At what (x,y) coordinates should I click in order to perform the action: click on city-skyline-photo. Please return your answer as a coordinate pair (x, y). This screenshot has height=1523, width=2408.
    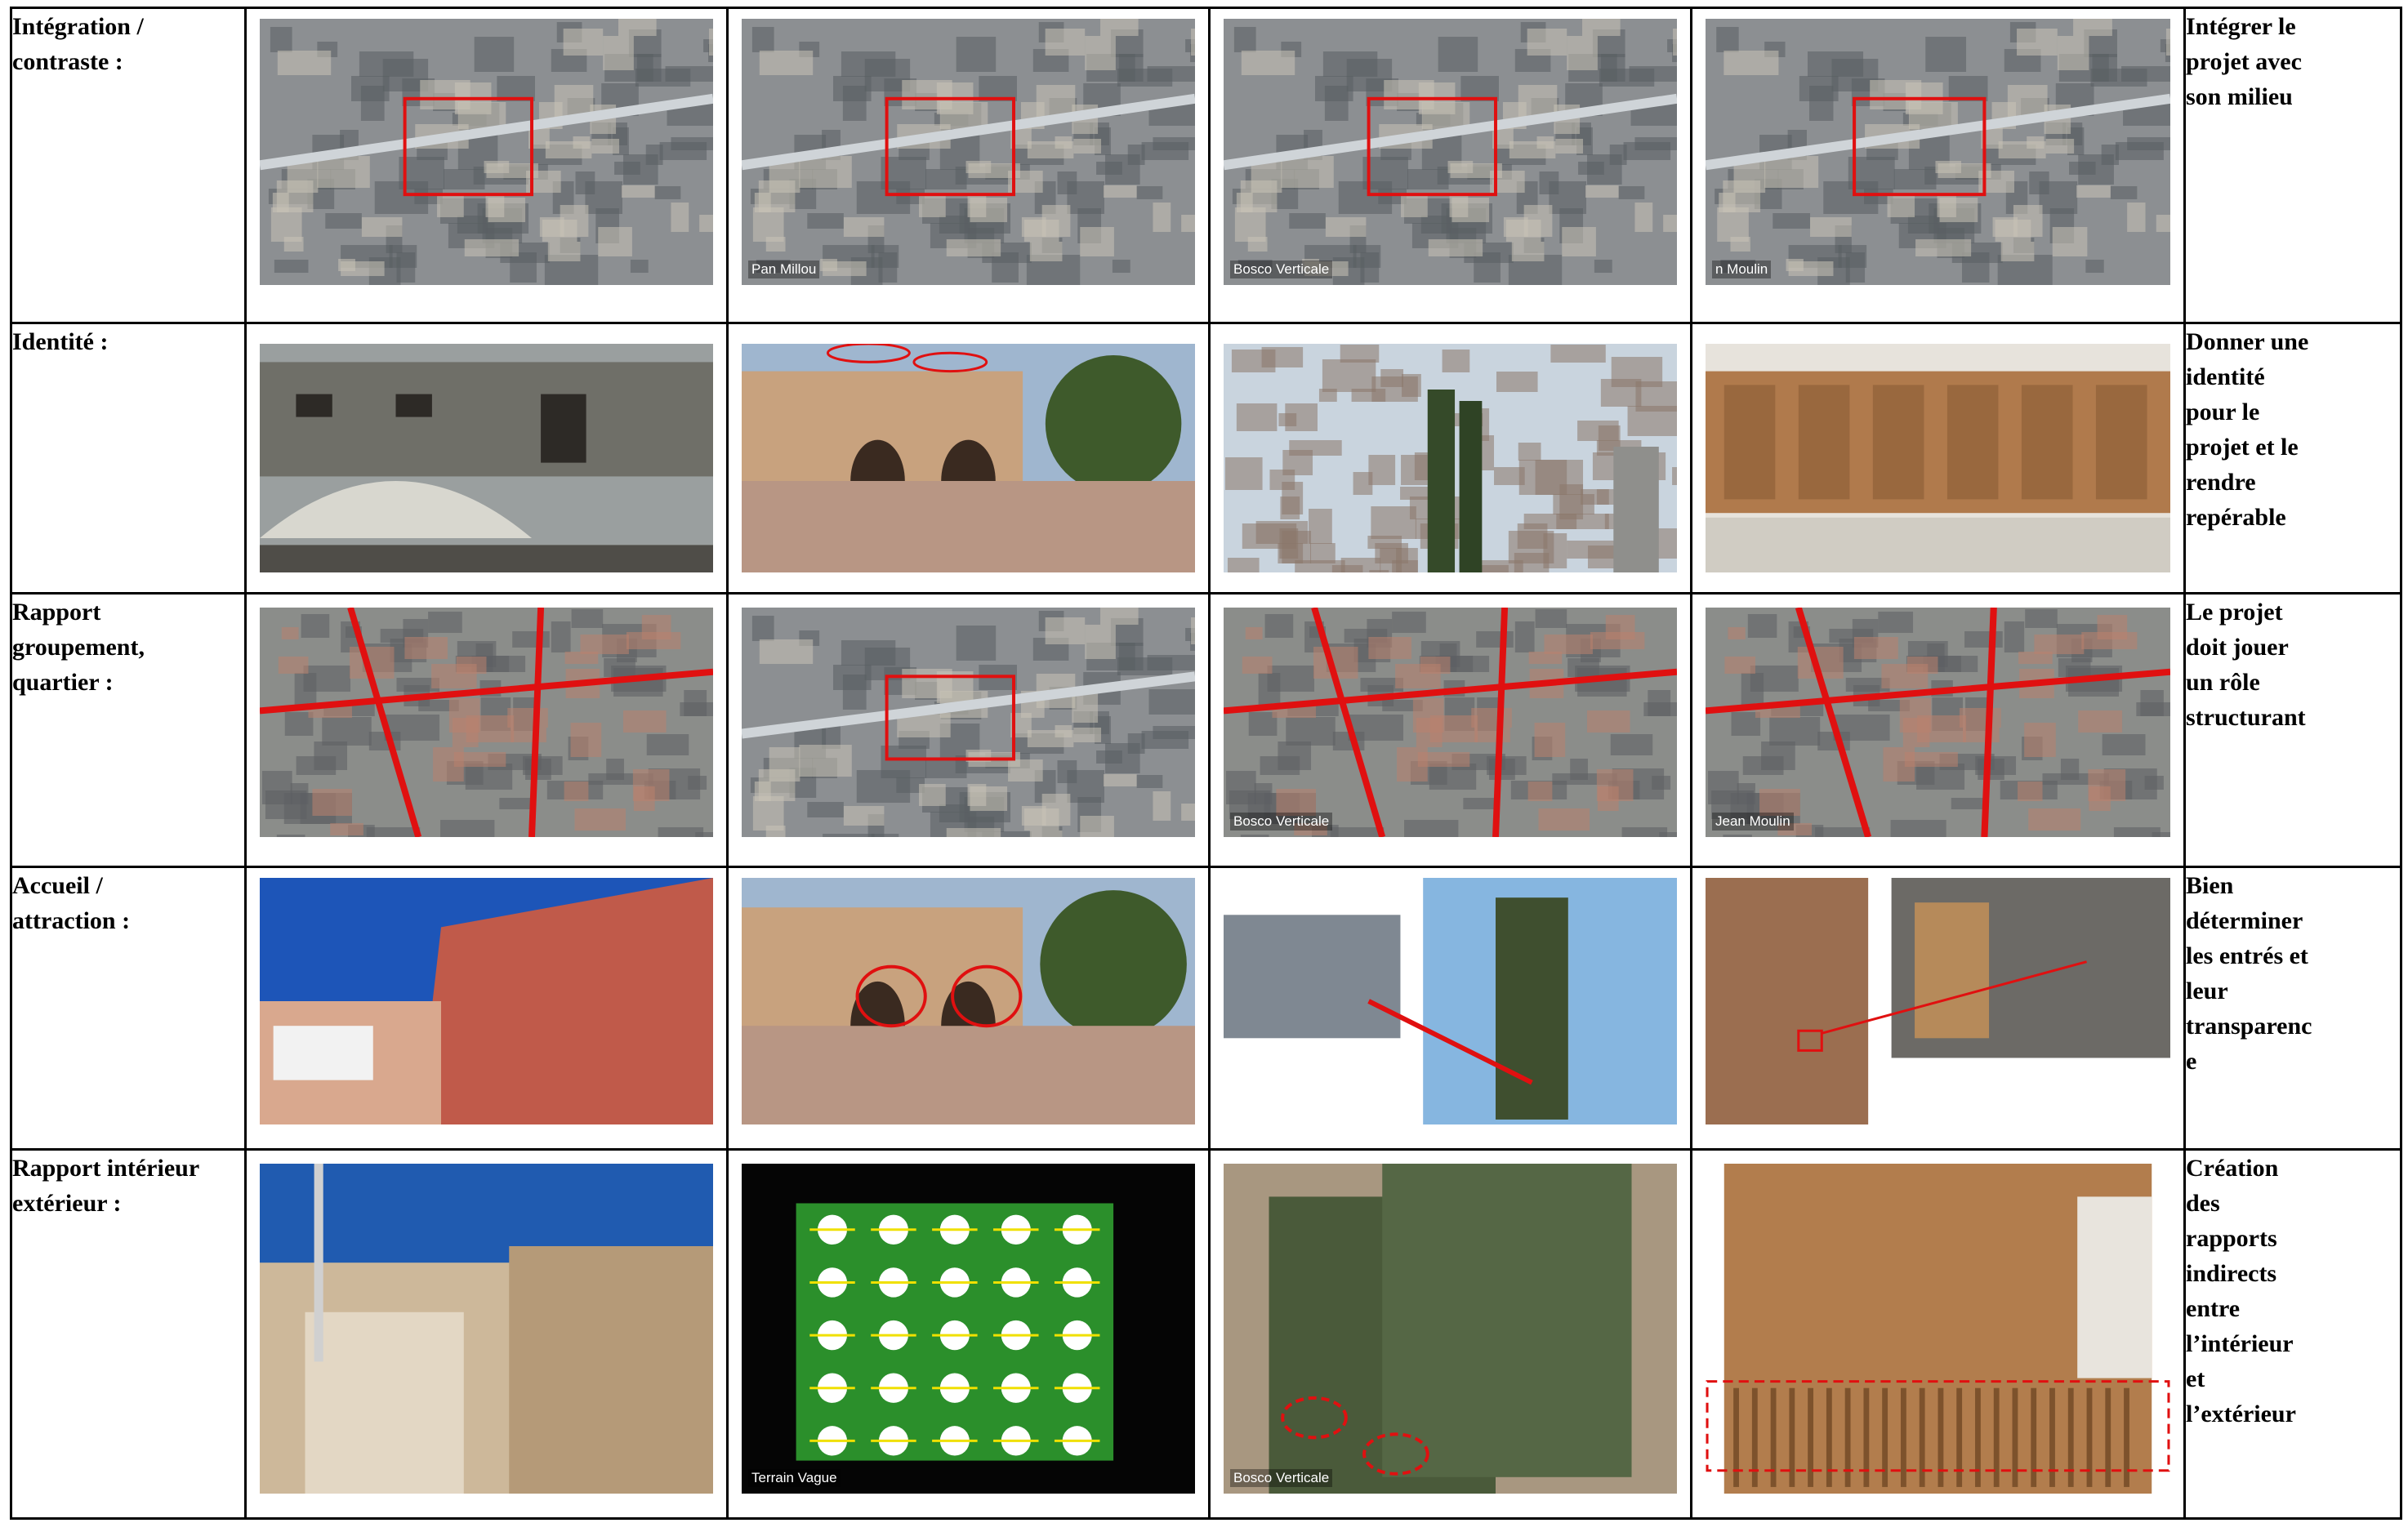
    Looking at the image, I should click on (1450, 458).